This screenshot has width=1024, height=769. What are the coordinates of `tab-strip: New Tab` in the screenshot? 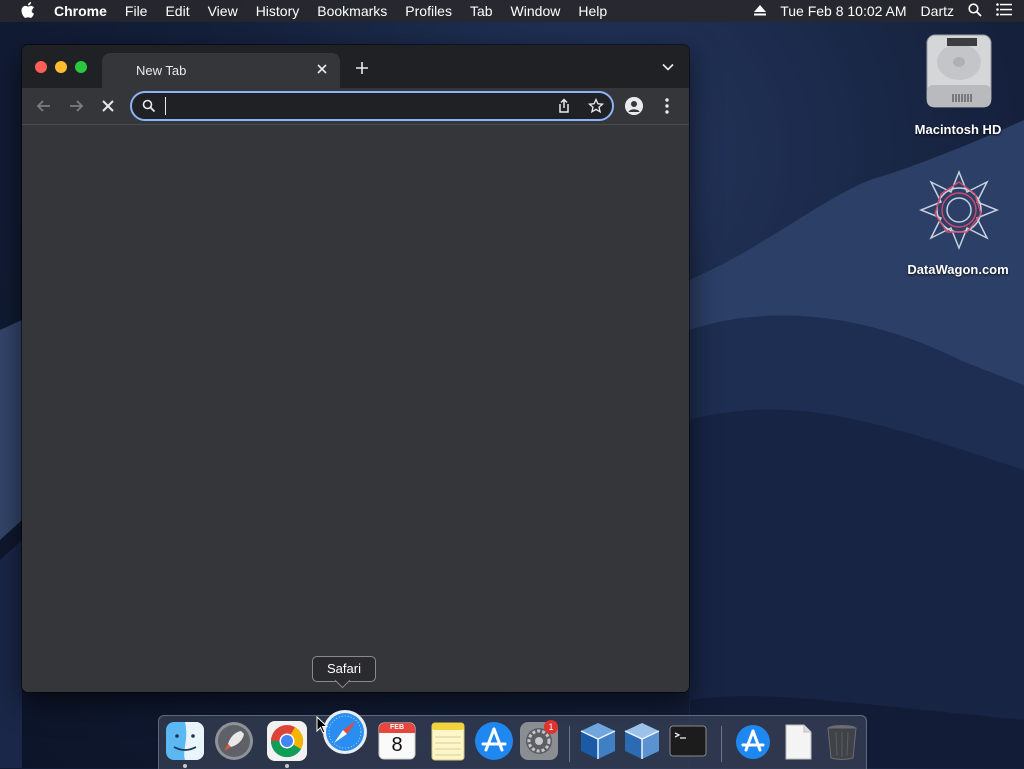 It's located at (355, 66).